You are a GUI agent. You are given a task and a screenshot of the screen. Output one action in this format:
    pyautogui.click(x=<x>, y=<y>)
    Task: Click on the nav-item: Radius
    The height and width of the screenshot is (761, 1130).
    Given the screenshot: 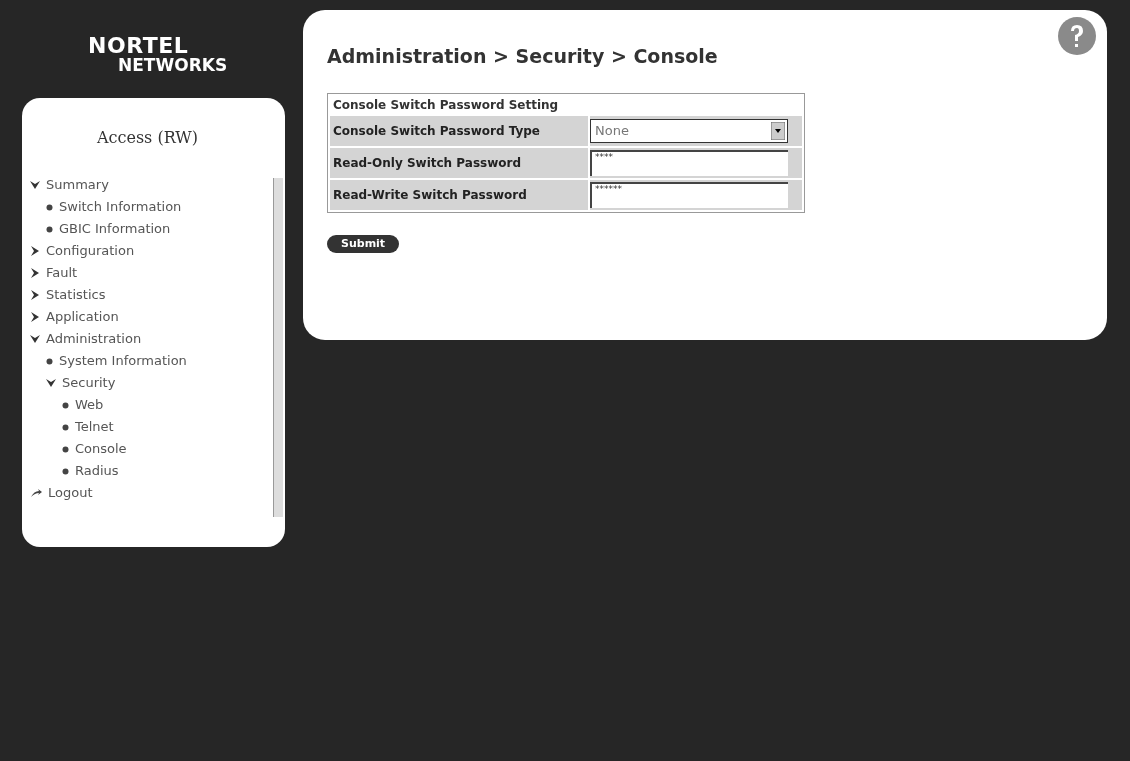 What is the action you would take?
    pyautogui.click(x=167, y=471)
    